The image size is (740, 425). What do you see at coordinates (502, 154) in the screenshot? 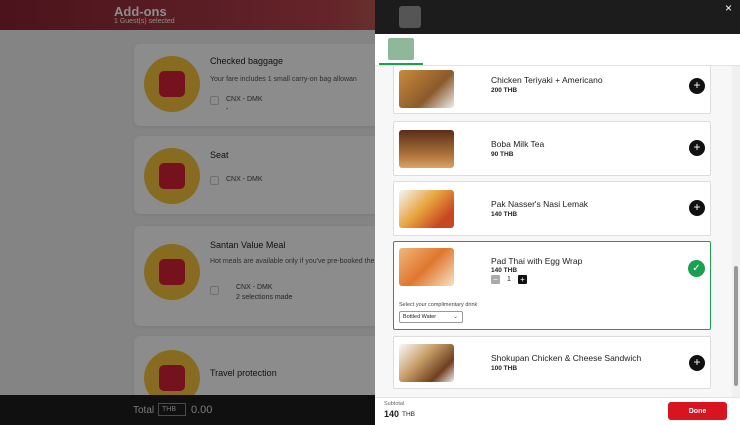
I see `meal-price: 90 THB` at bounding box center [502, 154].